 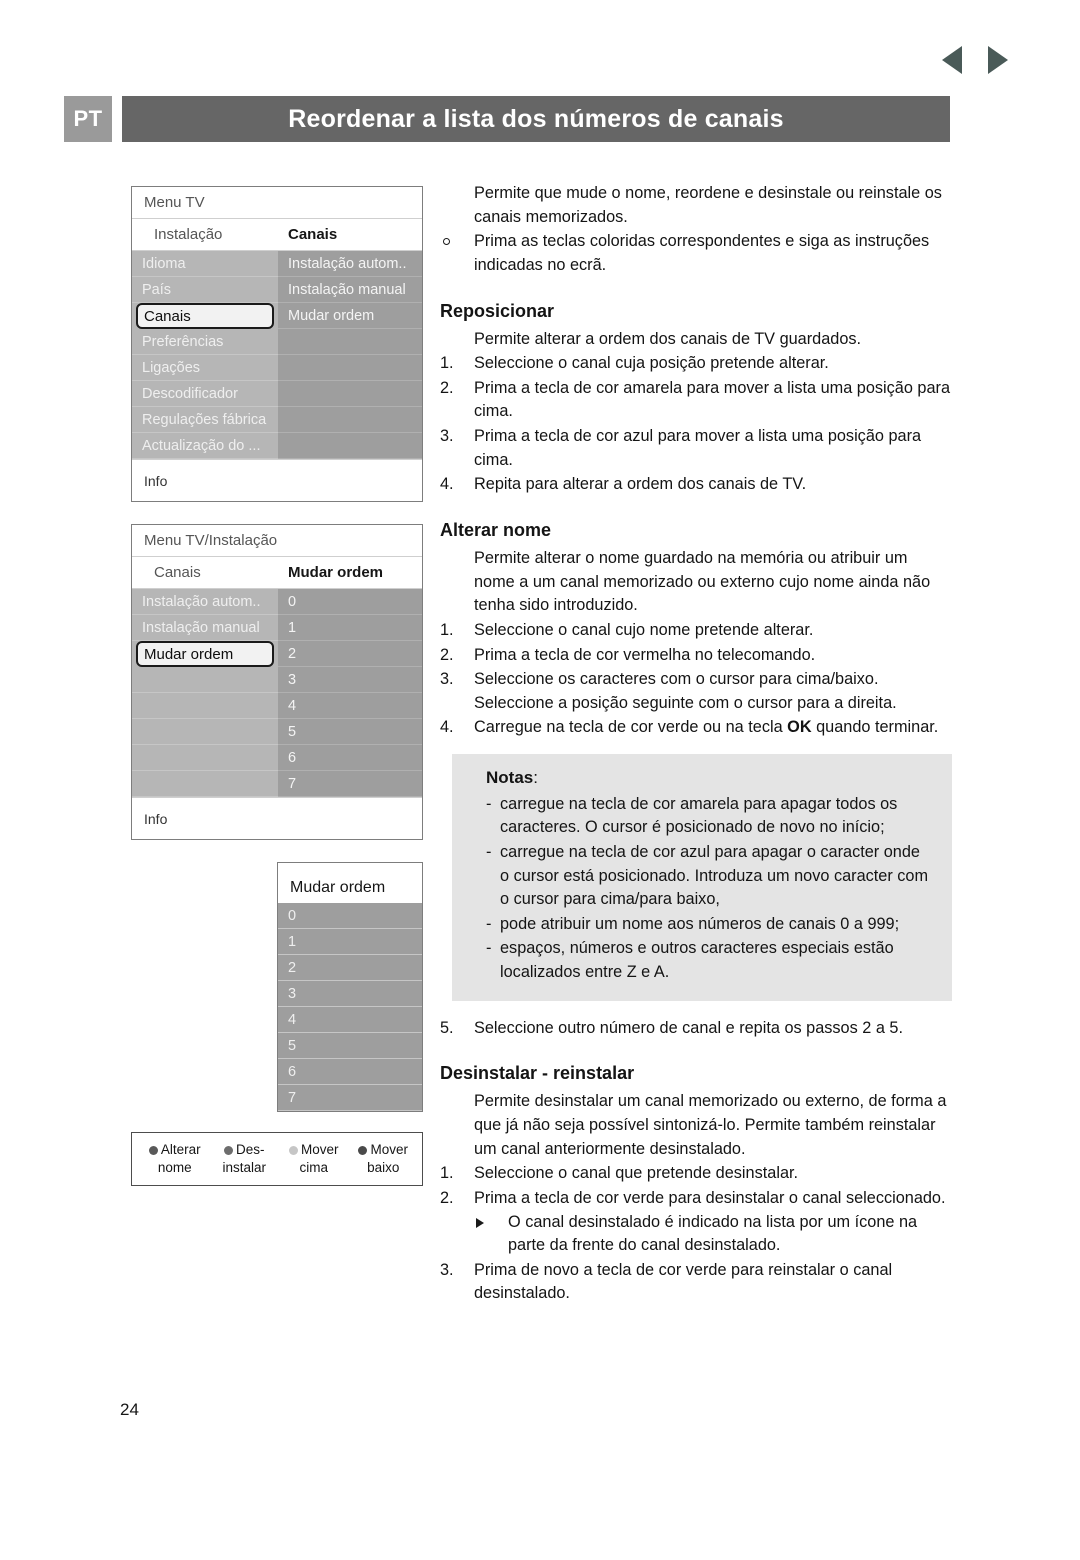 What do you see at coordinates (447, 727) in the screenshot?
I see `step-number: 4.` at bounding box center [447, 727].